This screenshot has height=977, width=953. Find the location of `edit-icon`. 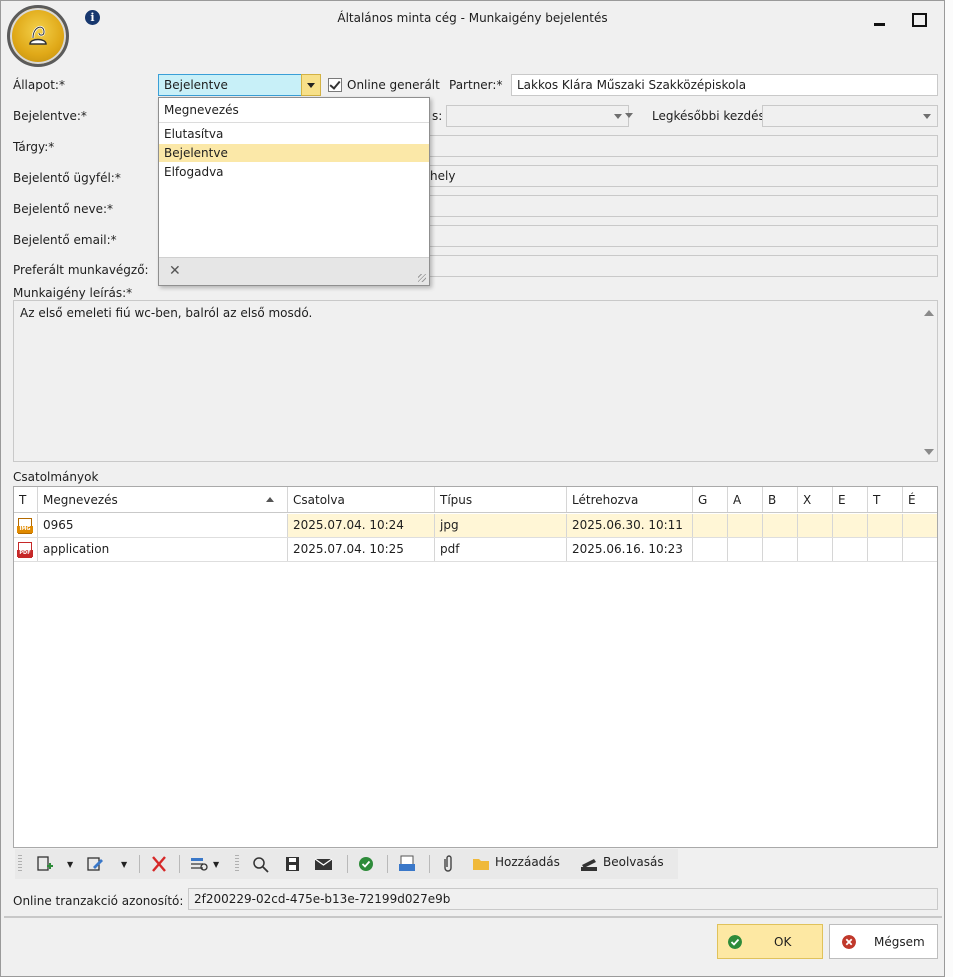

edit-icon is located at coordinates (95, 864).